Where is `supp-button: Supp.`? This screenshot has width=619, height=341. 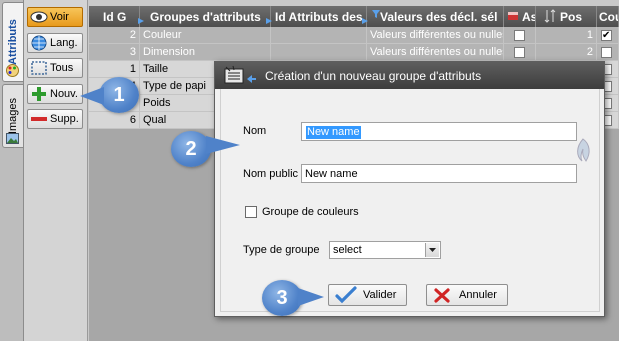 supp-button: Supp. is located at coordinates (55, 119).